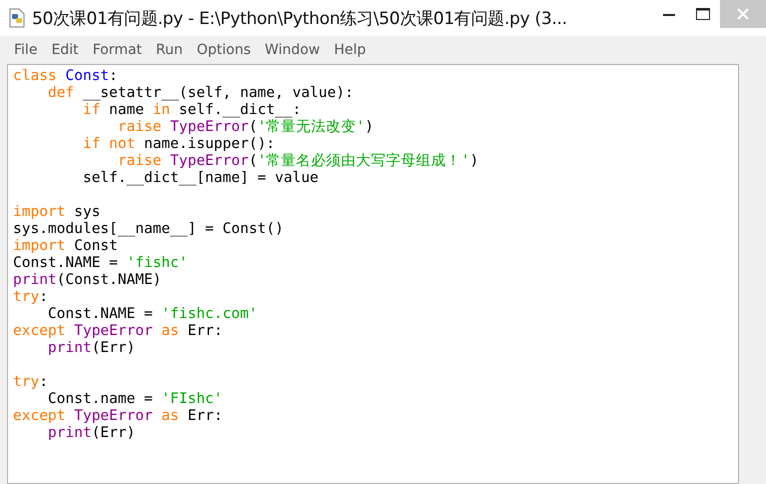 This screenshot has height=484, width=766. Describe the element at coordinates (169, 50) in the screenshot. I see `menu-item: Run` at that location.